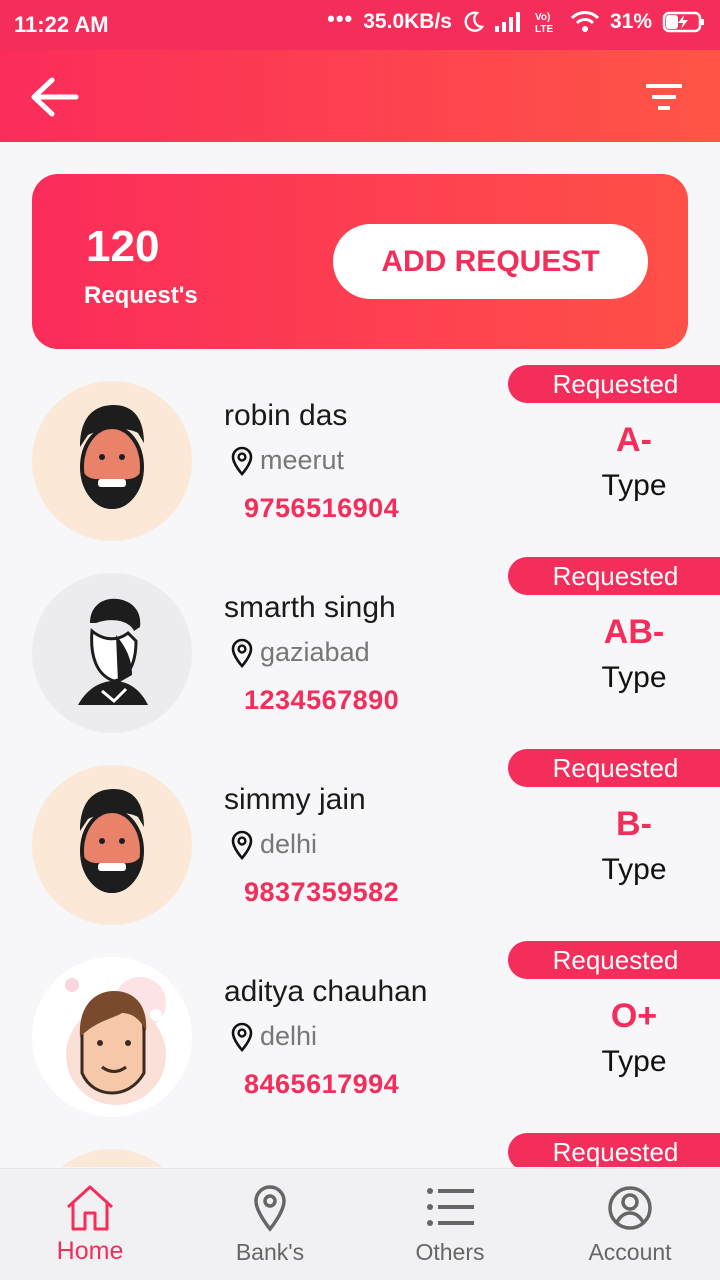 This screenshot has height=1280, width=720. What do you see at coordinates (54, 97) in the screenshot?
I see `arrow-left-icon` at bounding box center [54, 97].